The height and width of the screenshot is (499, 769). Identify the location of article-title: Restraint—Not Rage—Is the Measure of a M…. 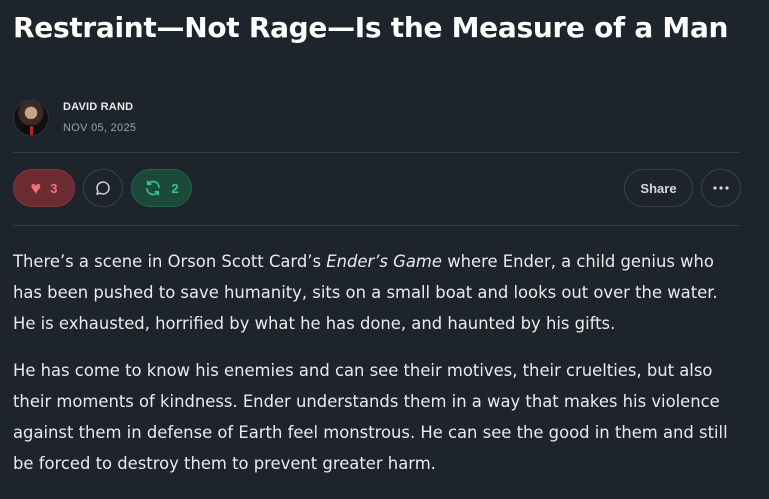
(371, 27).